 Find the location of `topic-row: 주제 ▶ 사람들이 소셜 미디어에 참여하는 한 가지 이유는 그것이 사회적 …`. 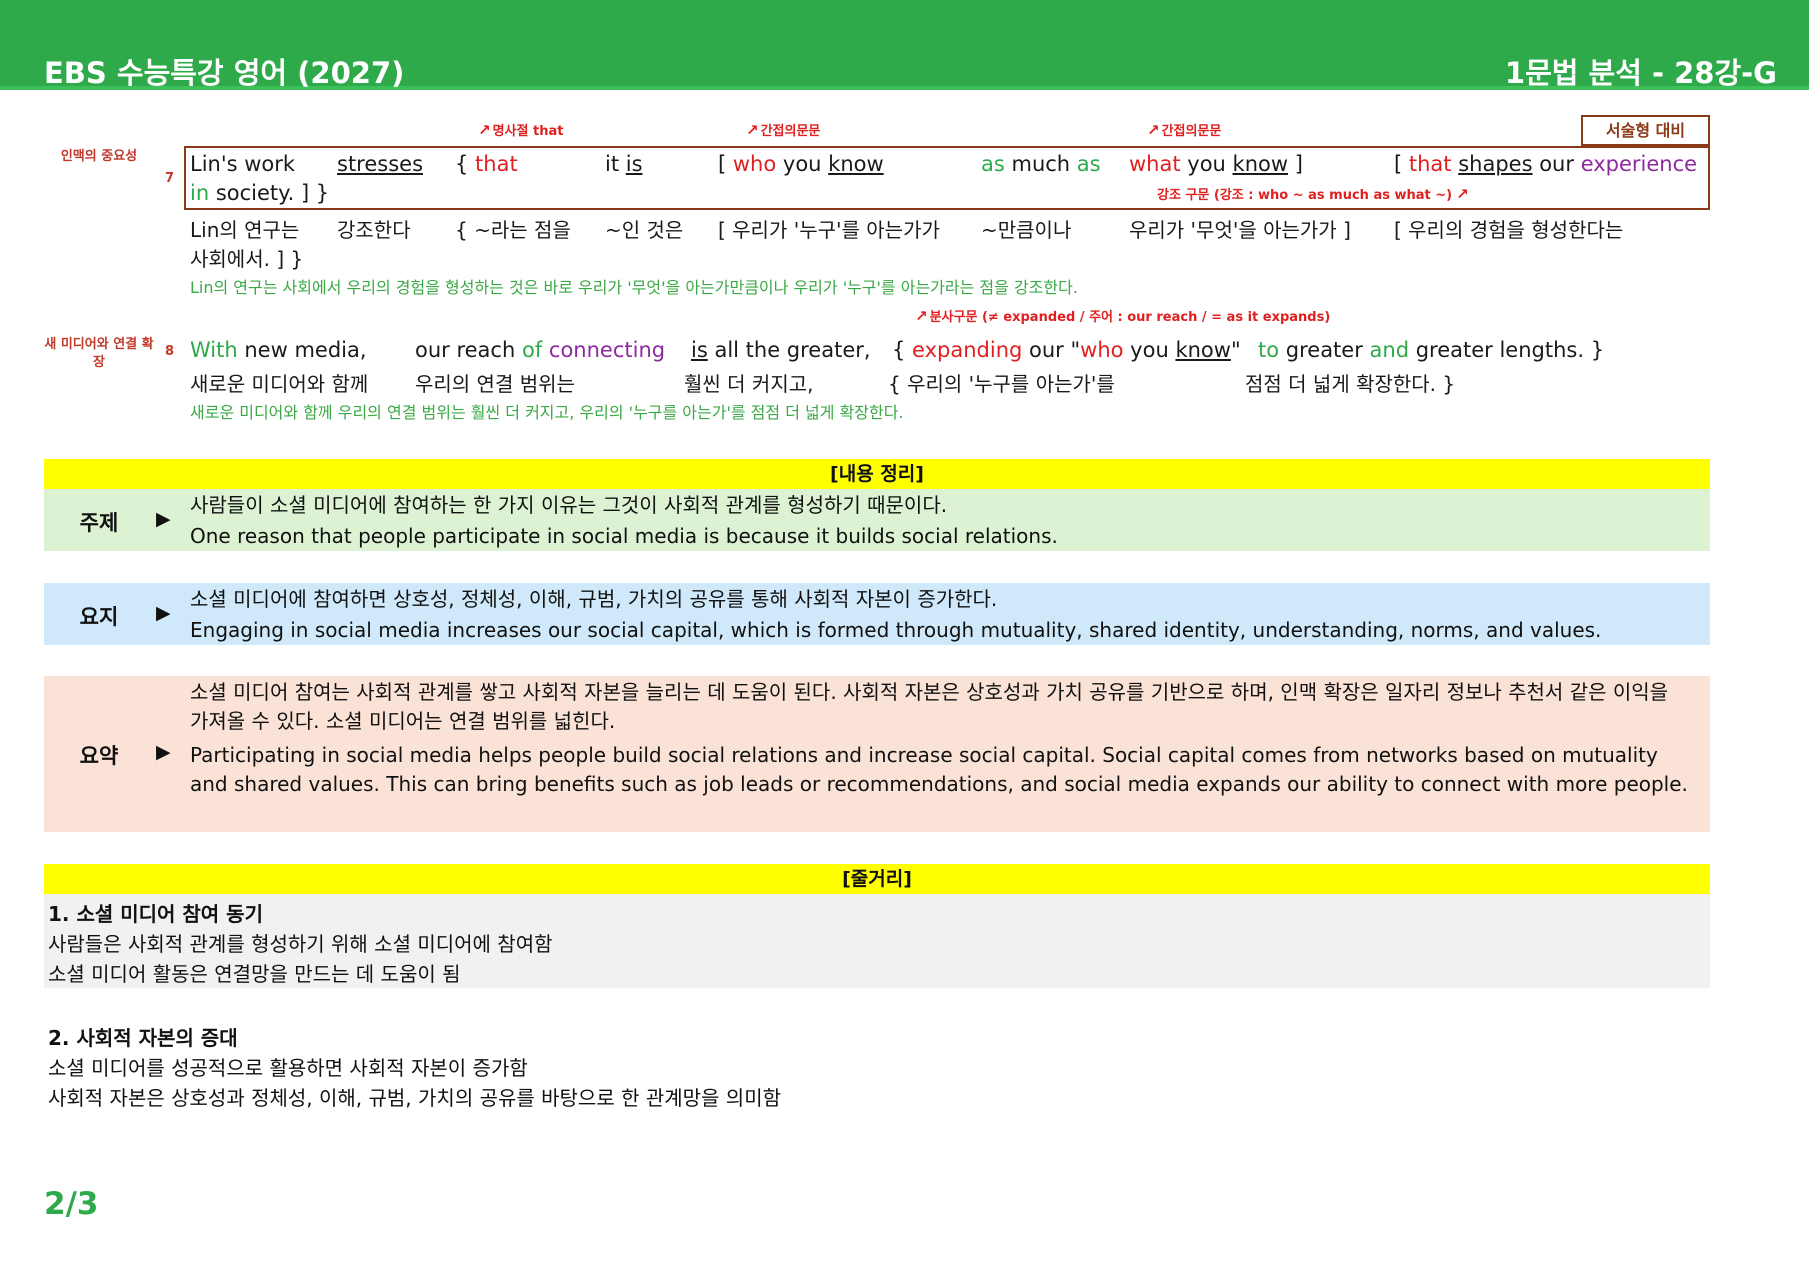

topic-row: 주제 ▶ 사람들이 소셜 미디어에 참여하는 한 가지 이유는 그것이 사회적 … is located at coordinates (877, 520).